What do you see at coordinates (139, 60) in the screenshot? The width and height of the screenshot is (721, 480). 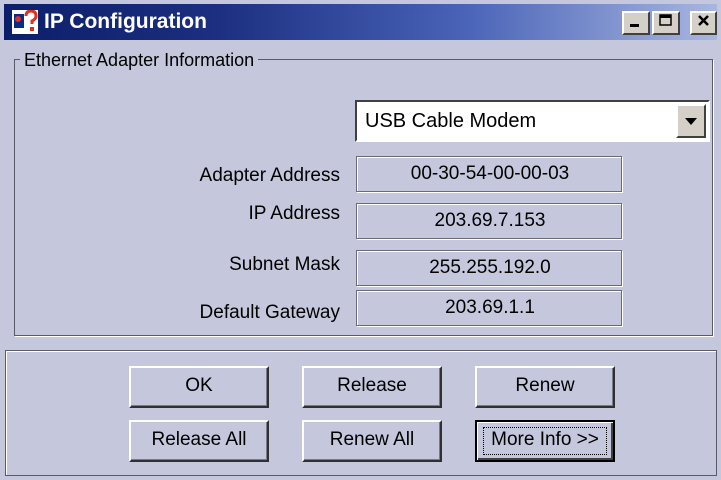 I see `groupbox-label: Ethernet Adapter Information` at bounding box center [139, 60].